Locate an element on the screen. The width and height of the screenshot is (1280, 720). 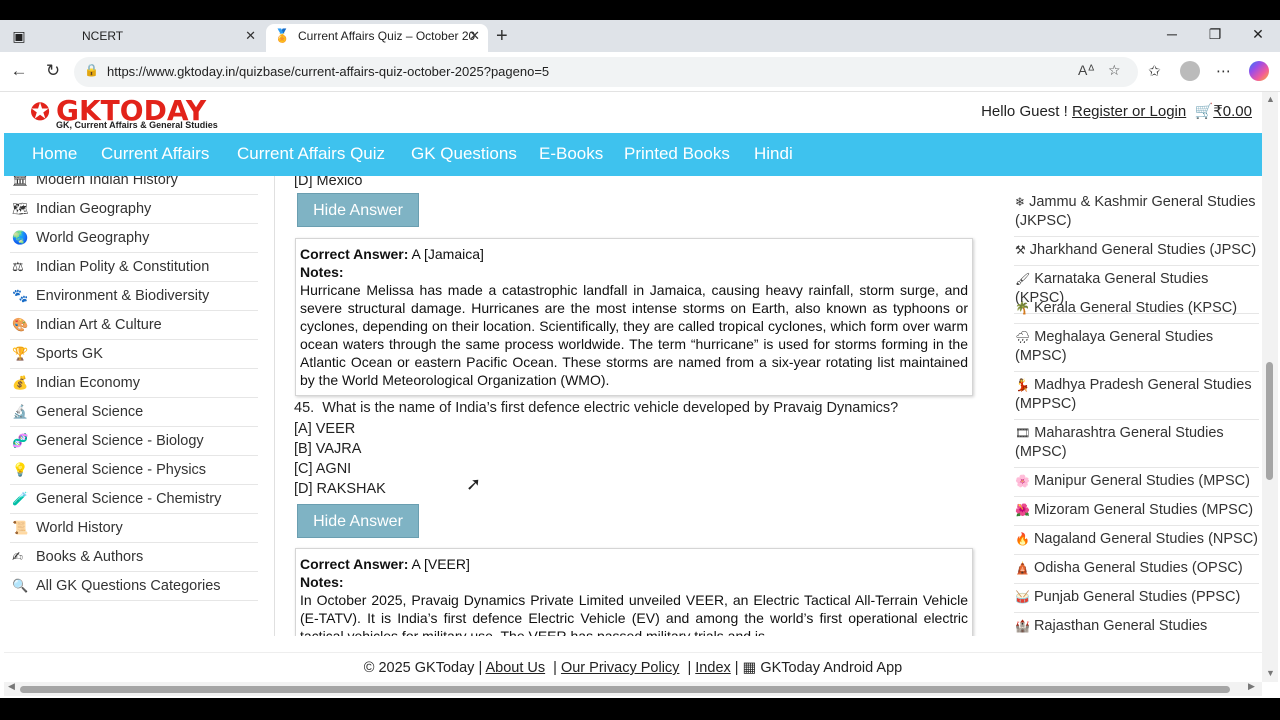
hibiscus-icon: 🌺 is located at coordinates (1022, 510).